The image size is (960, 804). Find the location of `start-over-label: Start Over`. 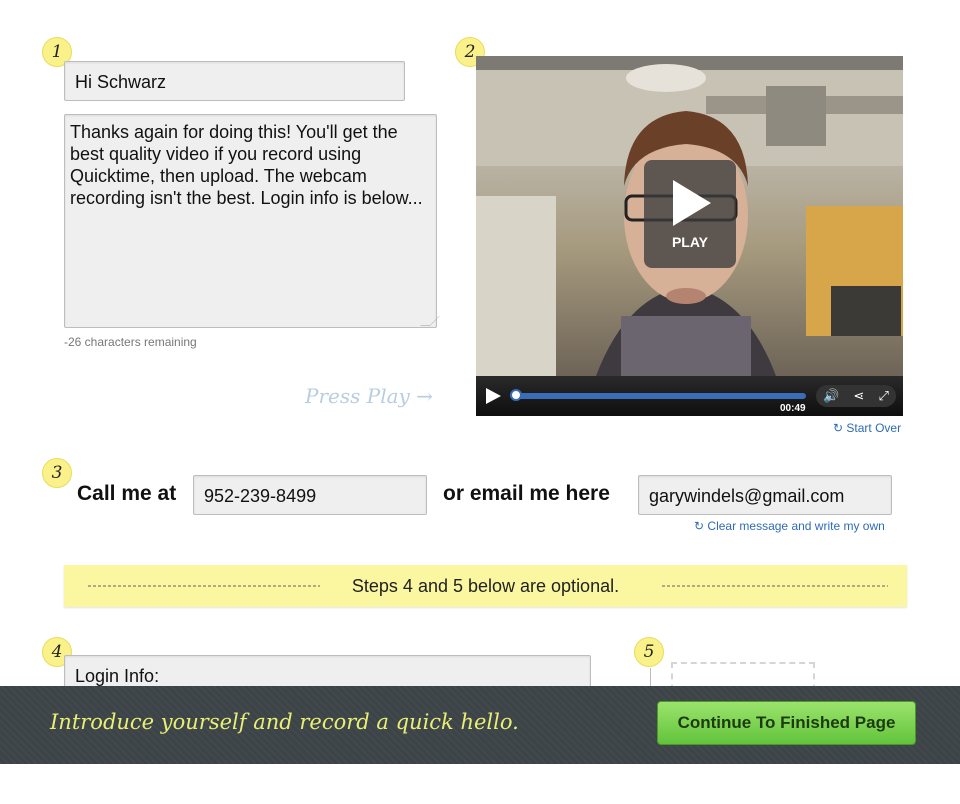

start-over-label: Start Over is located at coordinates (874, 428).